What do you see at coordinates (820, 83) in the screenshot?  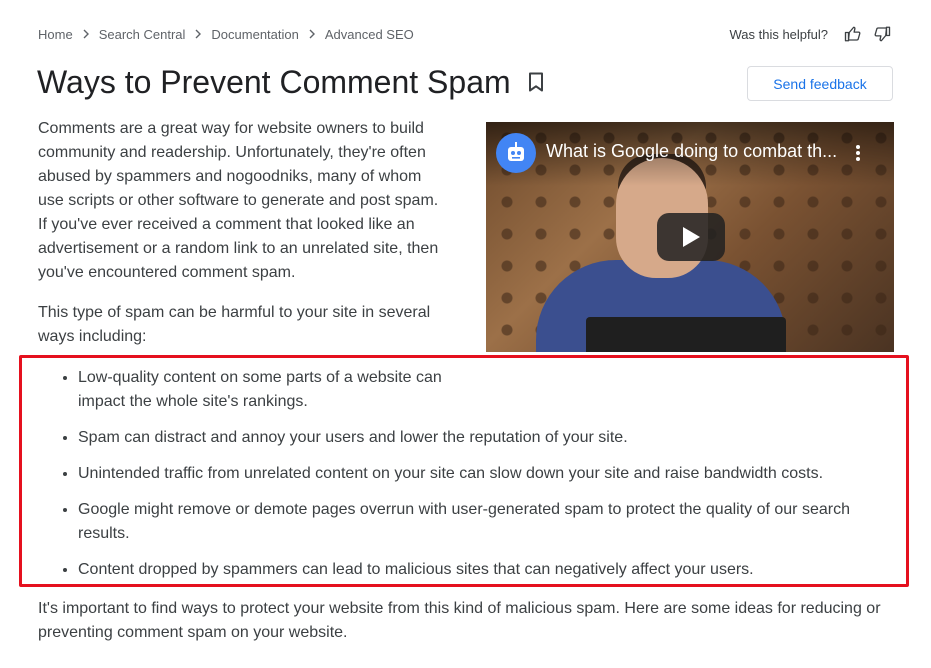 I see `send-feedback-button: Send feedback` at bounding box center [820, 83].